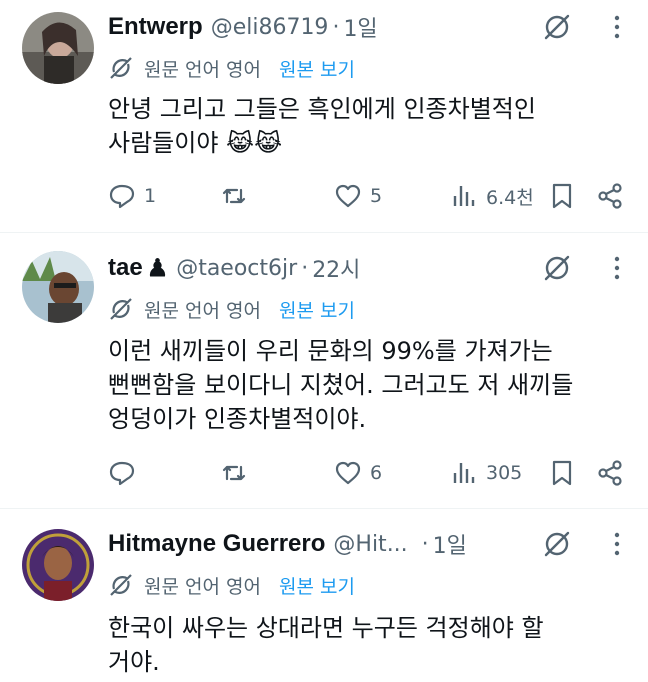 This screenshot has width=648, height=682. I want to click on tweet-text-line: 안녕 그리고 그들은 흑인에게 인종차별적인, so click(322, 109).